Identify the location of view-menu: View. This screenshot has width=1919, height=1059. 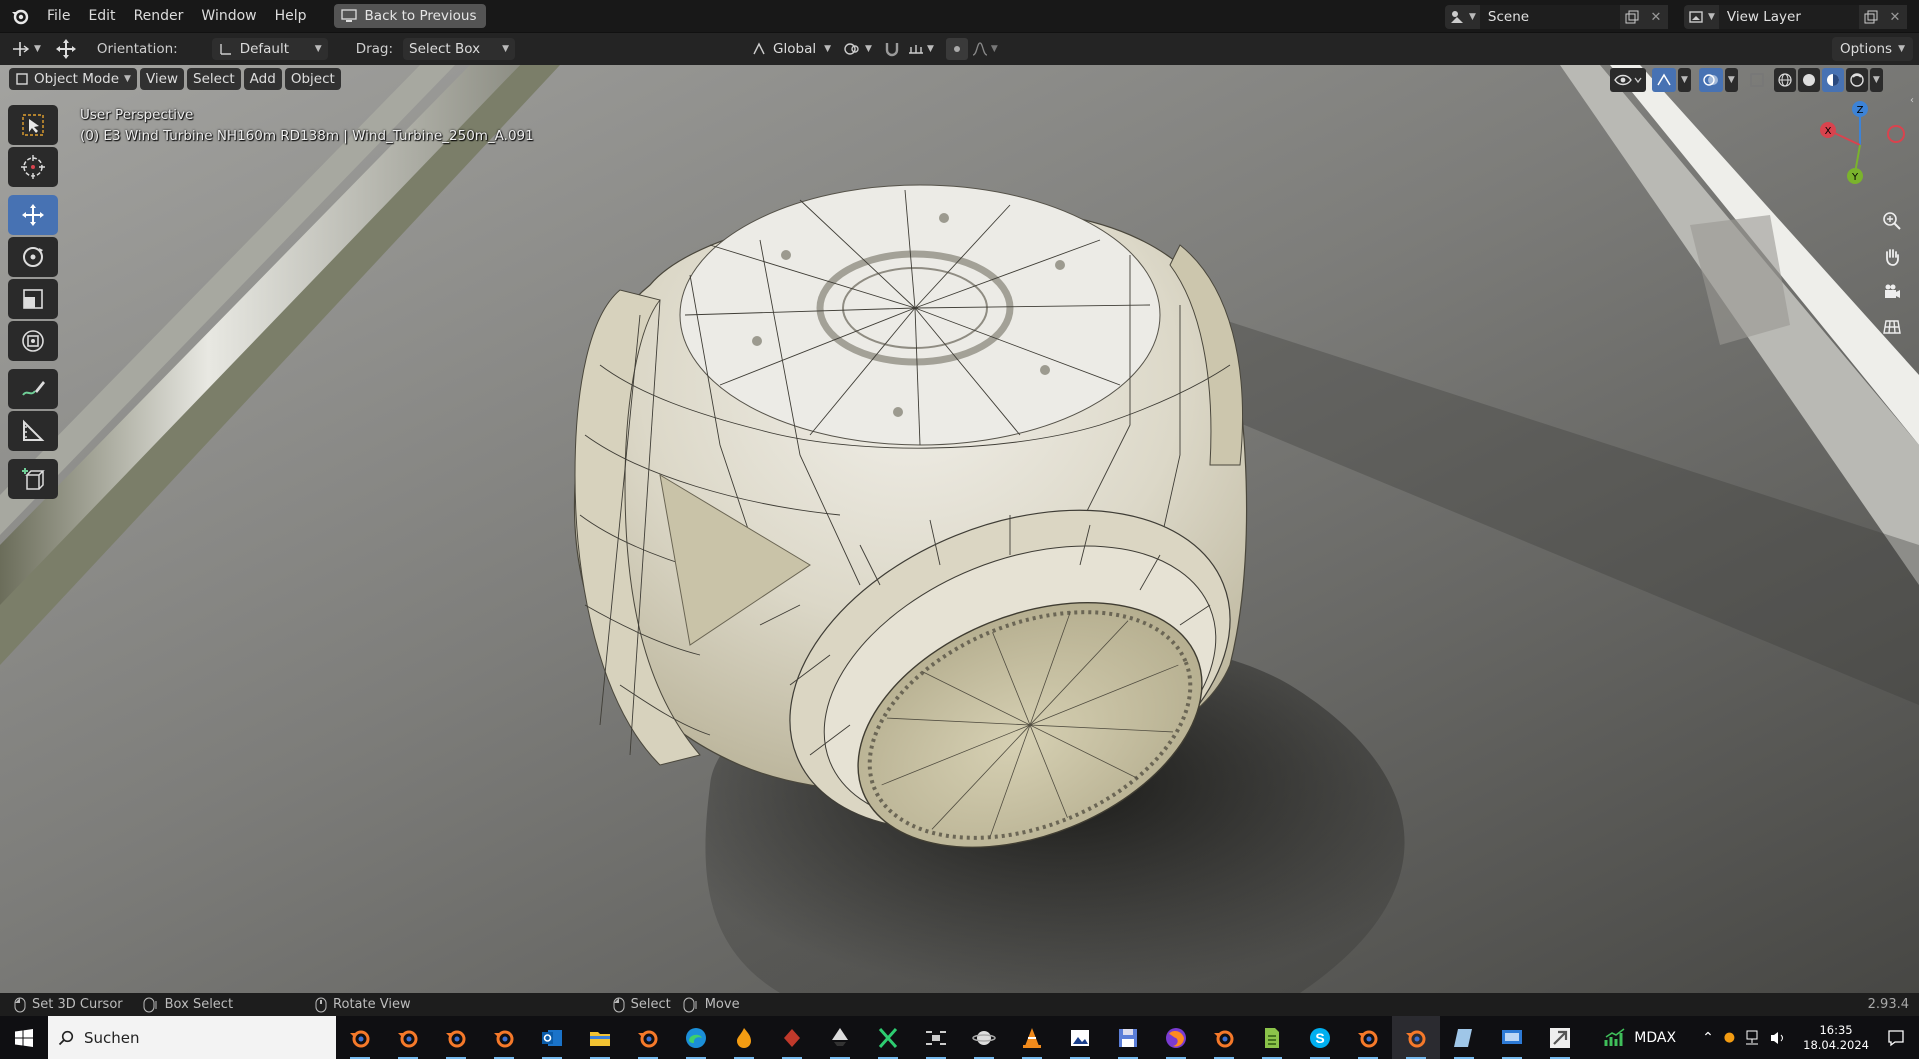
(162, 79).